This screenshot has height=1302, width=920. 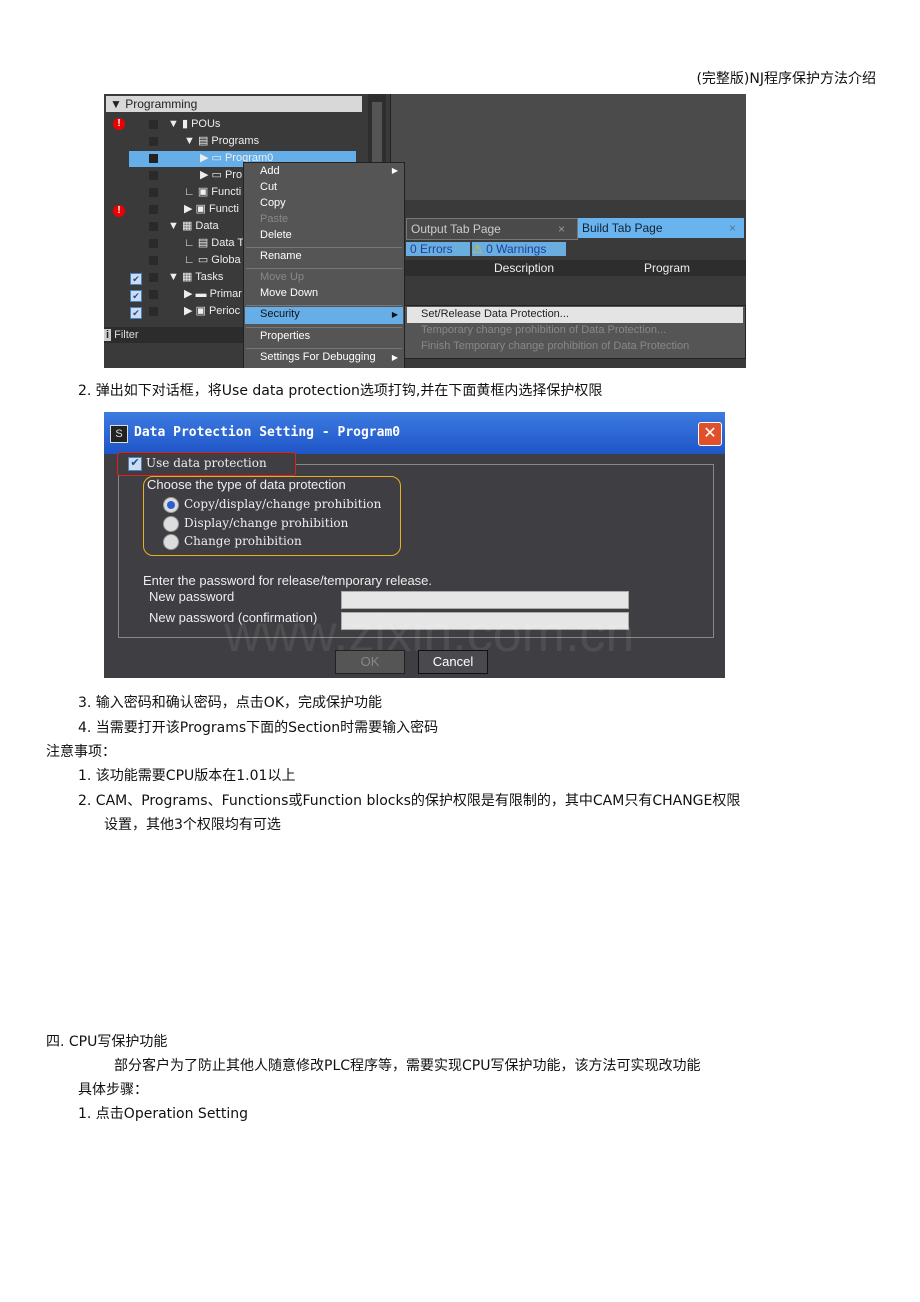 What do you see at coordinates (195, 277) in the screenshot?
I see `tree-item-tasks: ▼ ▦ Tasks` at bounding box center [195, 277].